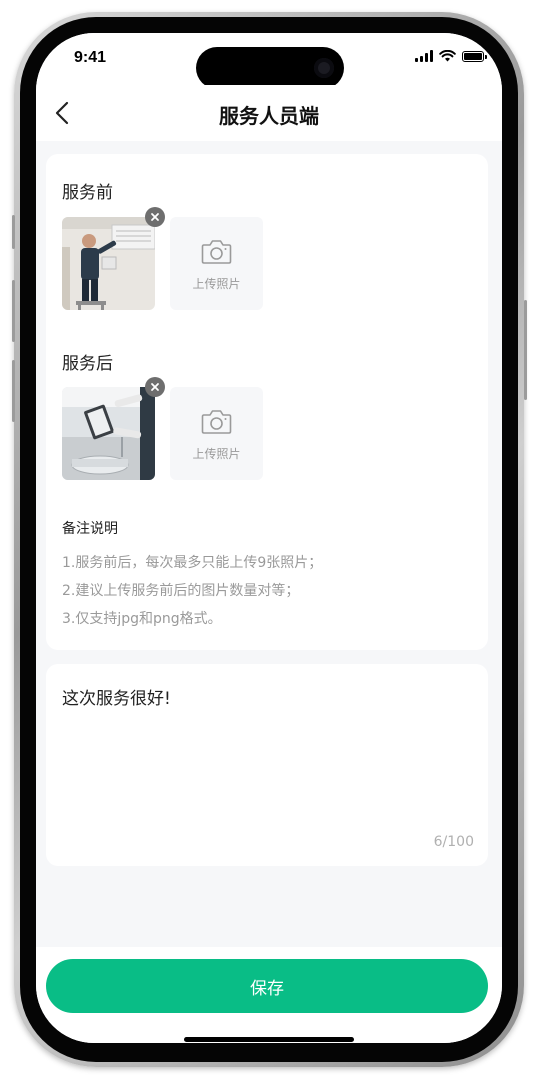 The width and height of the screenshot is (539, 1079). Describe the element at coordinates (87, 364) in the screenshot. I see `after-section-title: 服务后` at that location.